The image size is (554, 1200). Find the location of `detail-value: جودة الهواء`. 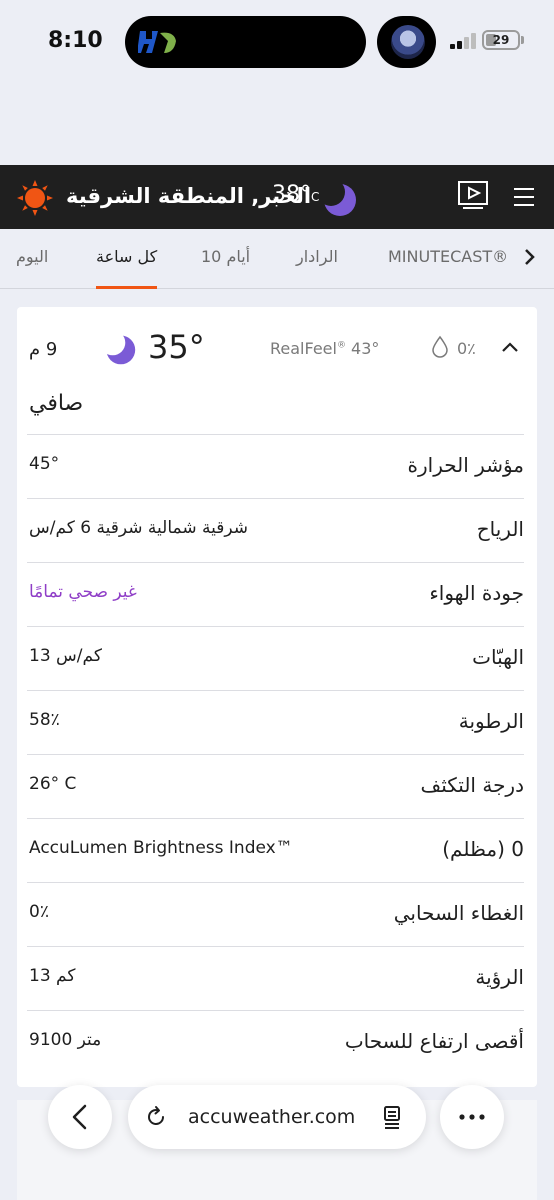

detail-value: جودة الهواء is located at coordinates (476, 593).